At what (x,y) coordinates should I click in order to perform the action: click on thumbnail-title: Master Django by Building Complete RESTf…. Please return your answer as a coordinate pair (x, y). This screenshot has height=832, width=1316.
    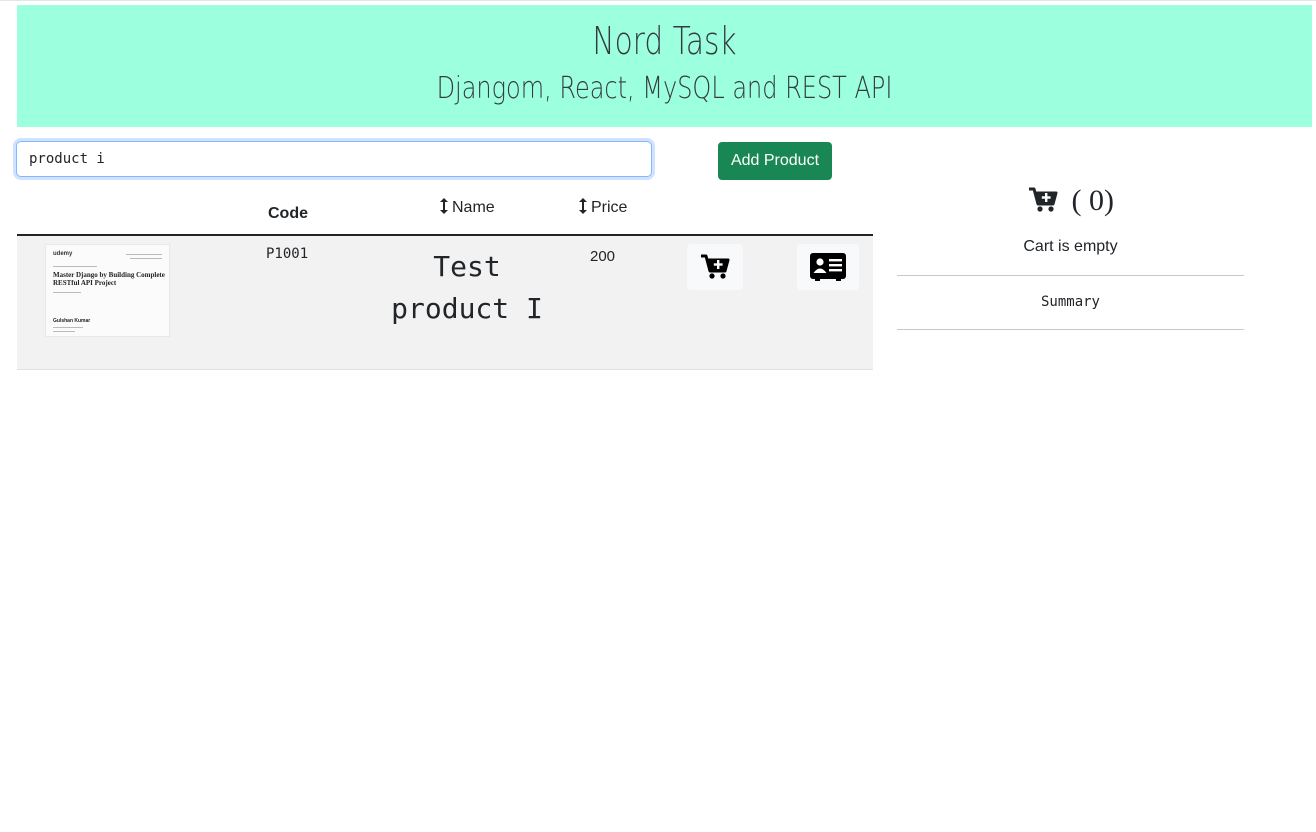
    Looking at the image, I should click on (109, 279).